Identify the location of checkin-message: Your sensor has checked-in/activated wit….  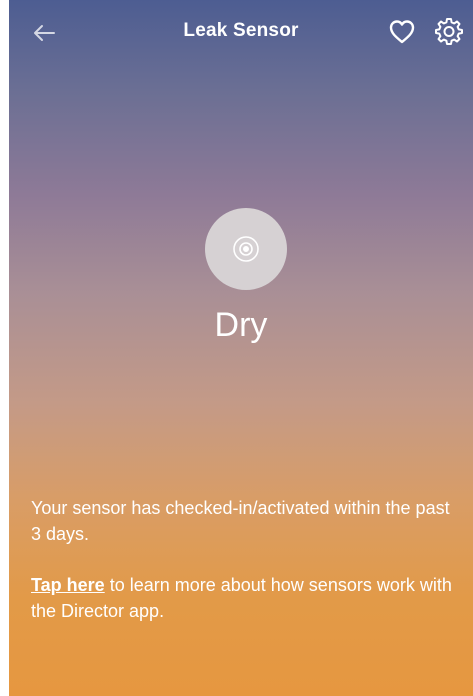
(240, 521).